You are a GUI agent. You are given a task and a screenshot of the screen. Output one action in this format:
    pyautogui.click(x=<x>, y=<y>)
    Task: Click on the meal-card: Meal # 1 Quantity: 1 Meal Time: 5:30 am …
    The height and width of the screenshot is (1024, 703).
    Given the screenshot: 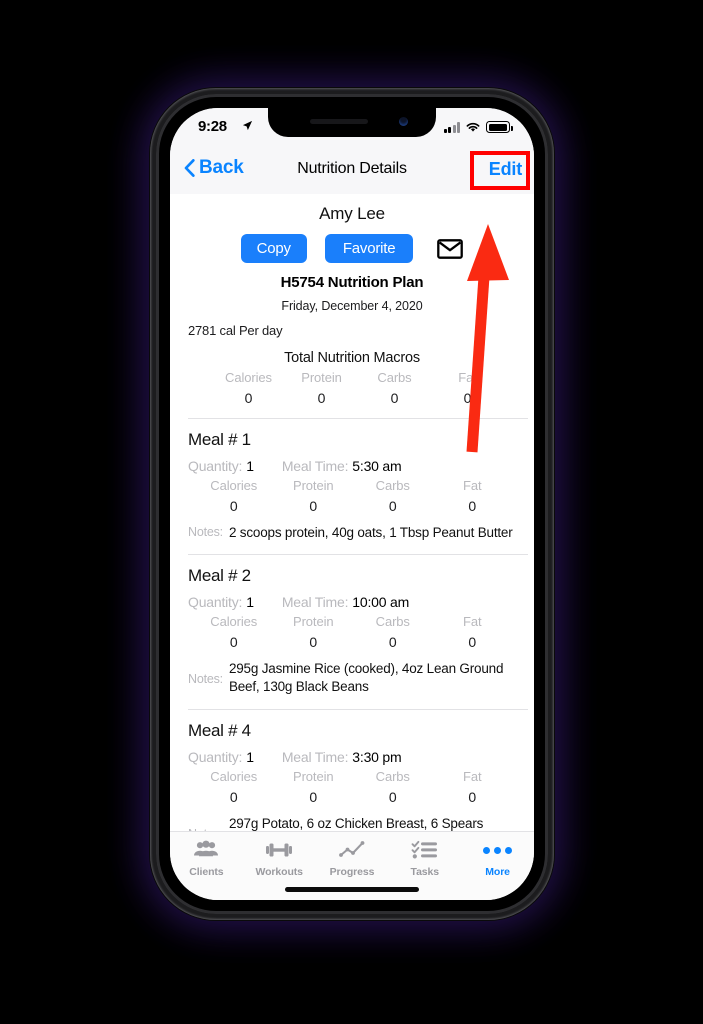 What is the action you would take?
    pyautogui.click(x=352, y=486)
    